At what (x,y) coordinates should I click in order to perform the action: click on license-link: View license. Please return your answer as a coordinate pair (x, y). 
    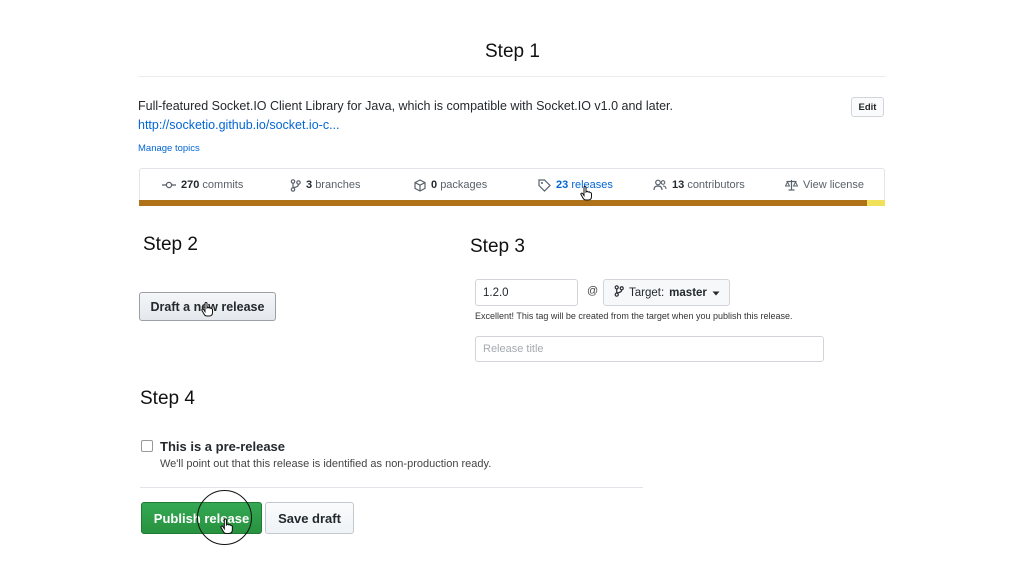
    Looking at the image, I should click on (824, 185).